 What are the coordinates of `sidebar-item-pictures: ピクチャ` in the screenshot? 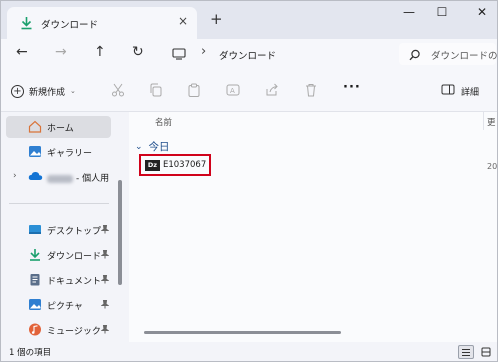 It's located at (58, 305).